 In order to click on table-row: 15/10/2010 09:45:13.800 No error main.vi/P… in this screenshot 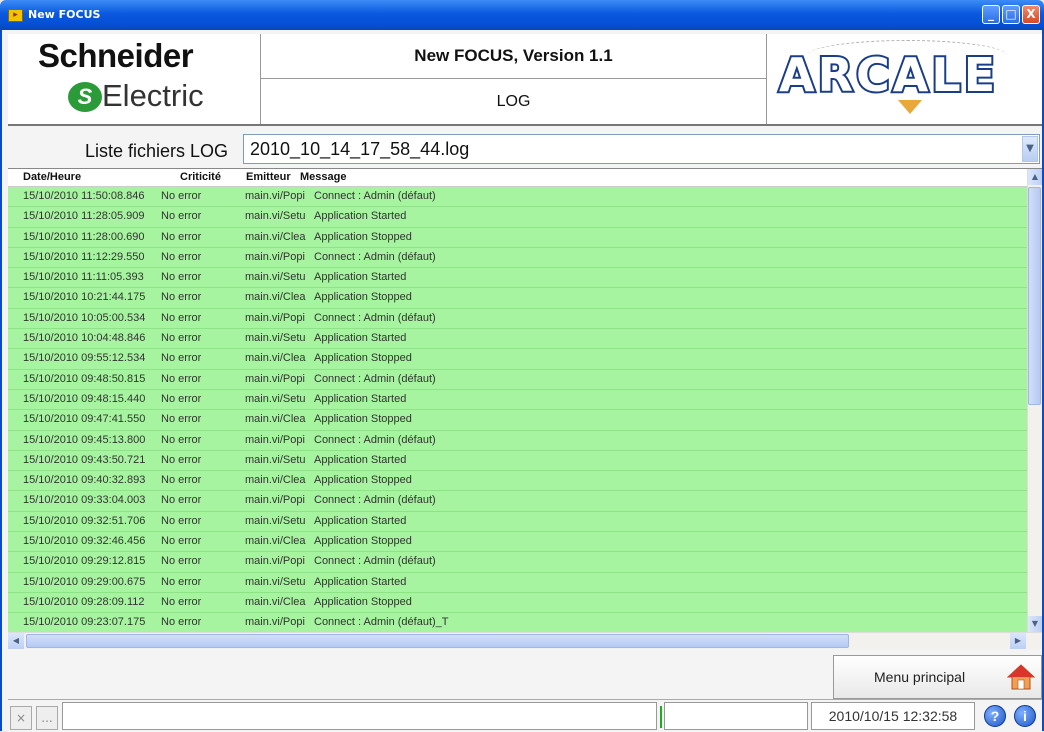, I will do `click(518, 440)`.